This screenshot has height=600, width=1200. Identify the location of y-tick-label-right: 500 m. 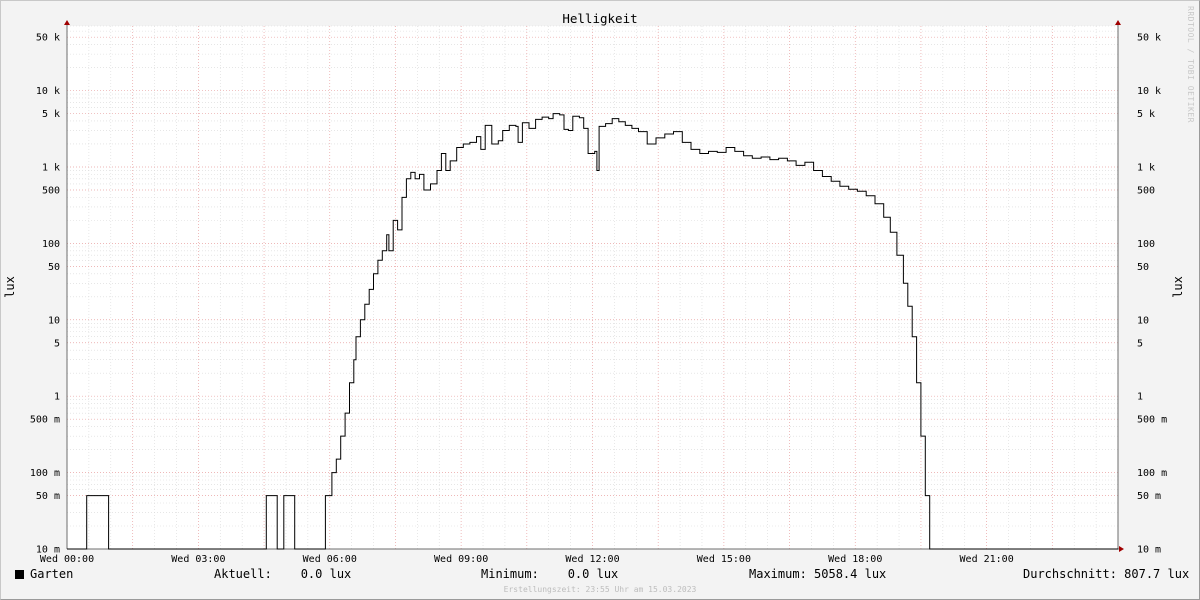
(1152, 420).